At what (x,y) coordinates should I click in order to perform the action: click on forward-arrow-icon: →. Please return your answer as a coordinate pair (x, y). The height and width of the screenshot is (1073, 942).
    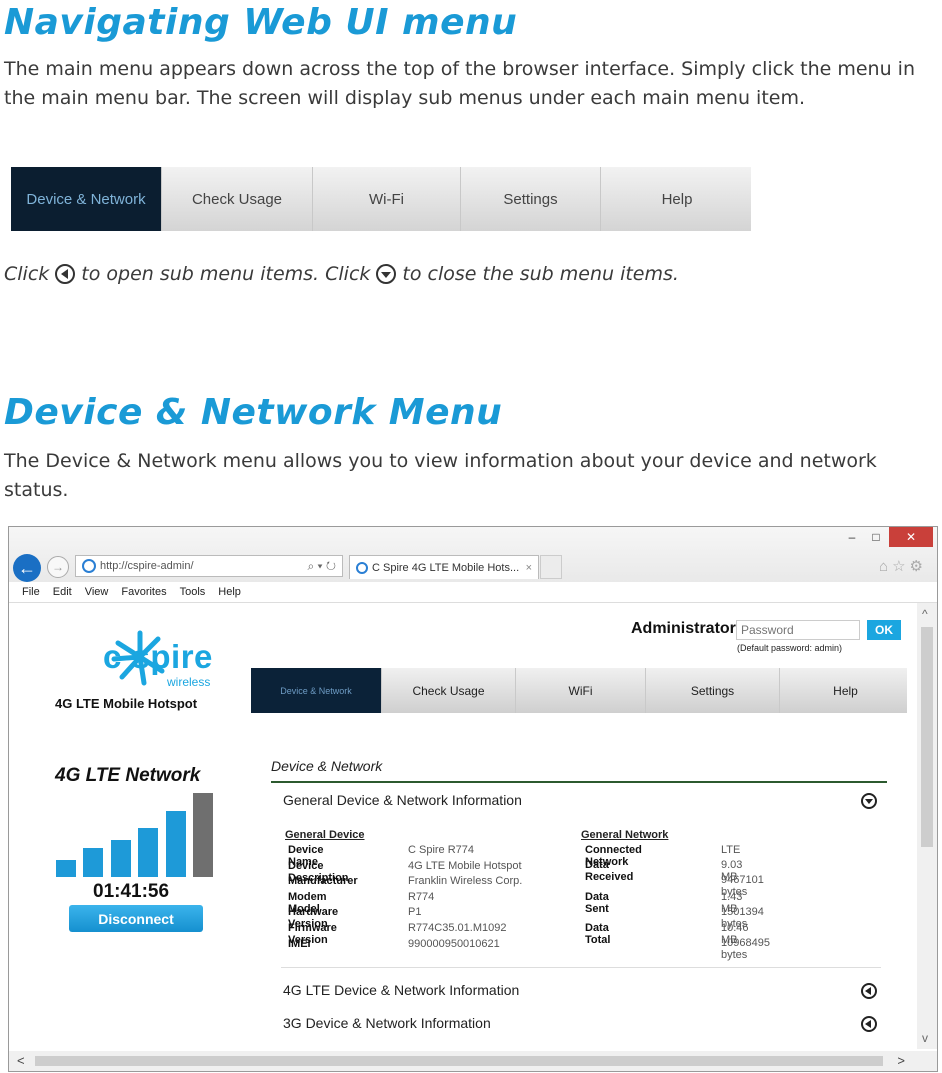
    Looking at the image, I should click on (58, 567).